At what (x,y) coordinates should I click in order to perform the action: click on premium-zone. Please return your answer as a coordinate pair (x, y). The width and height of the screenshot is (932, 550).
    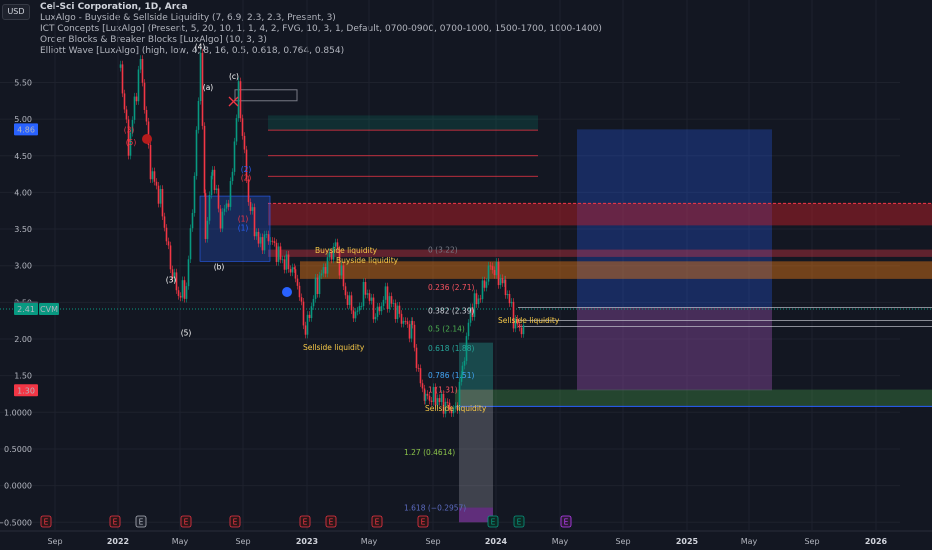
    Looking at the image, I should click on (403, 123).